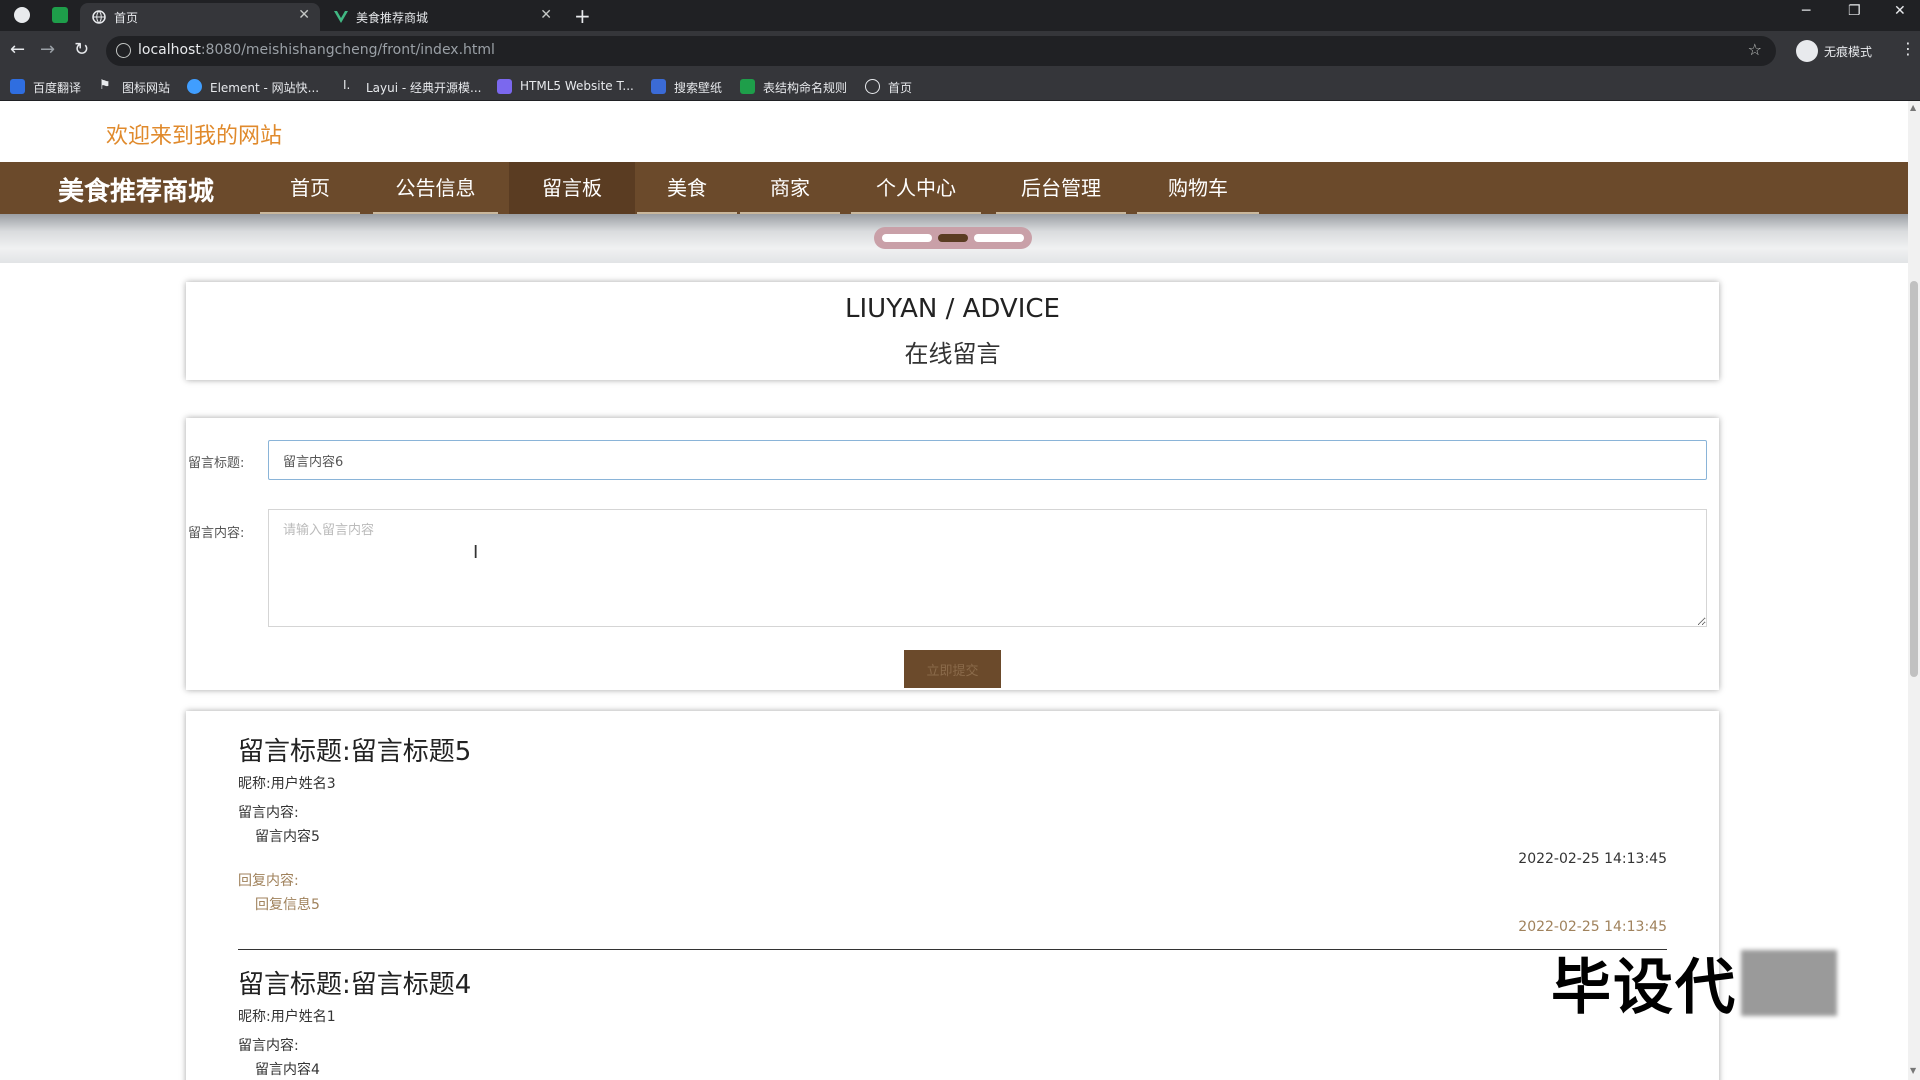 Image resolution: width=1920 pixels, height=1080 pixels. I want to click on site-brand: 美食推荐商城, so click(136, 189).